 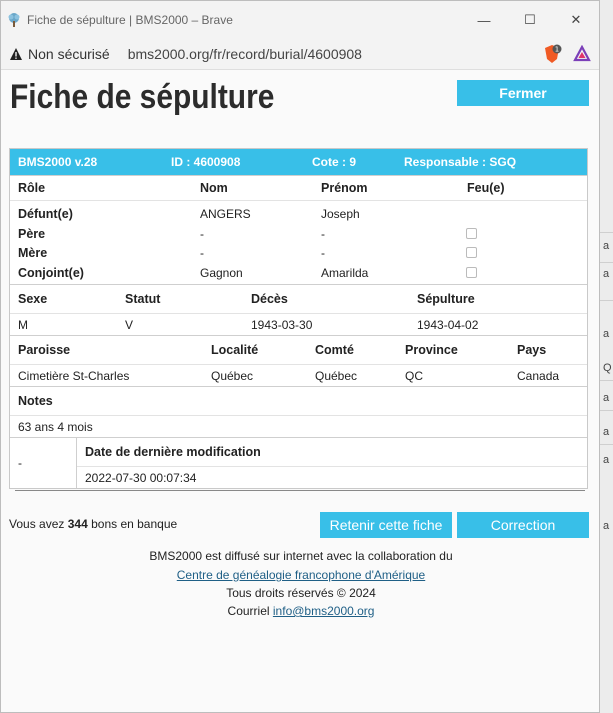 What do you see at coordinates (298, 214) in the screenshot?
I see `person-row: Défunt(e) ANGERS Joseph` at bounding box center [298, 214].